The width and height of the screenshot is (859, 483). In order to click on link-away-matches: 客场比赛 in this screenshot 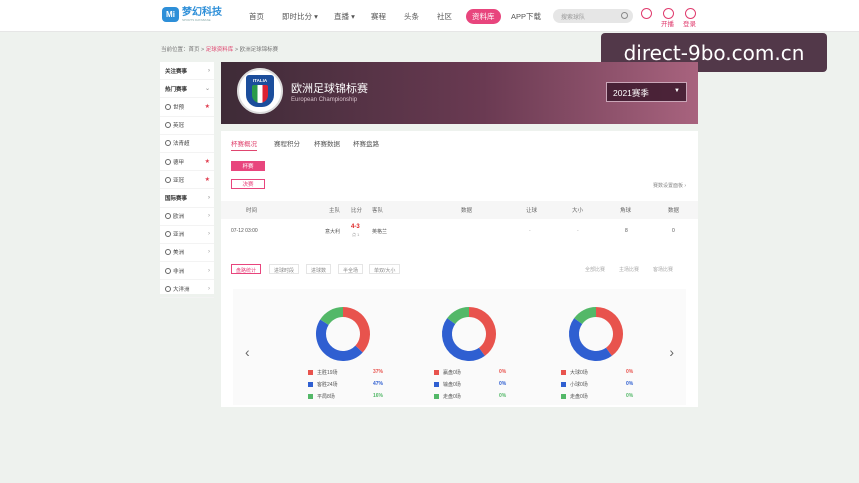, I will do `click(663, 269)`.